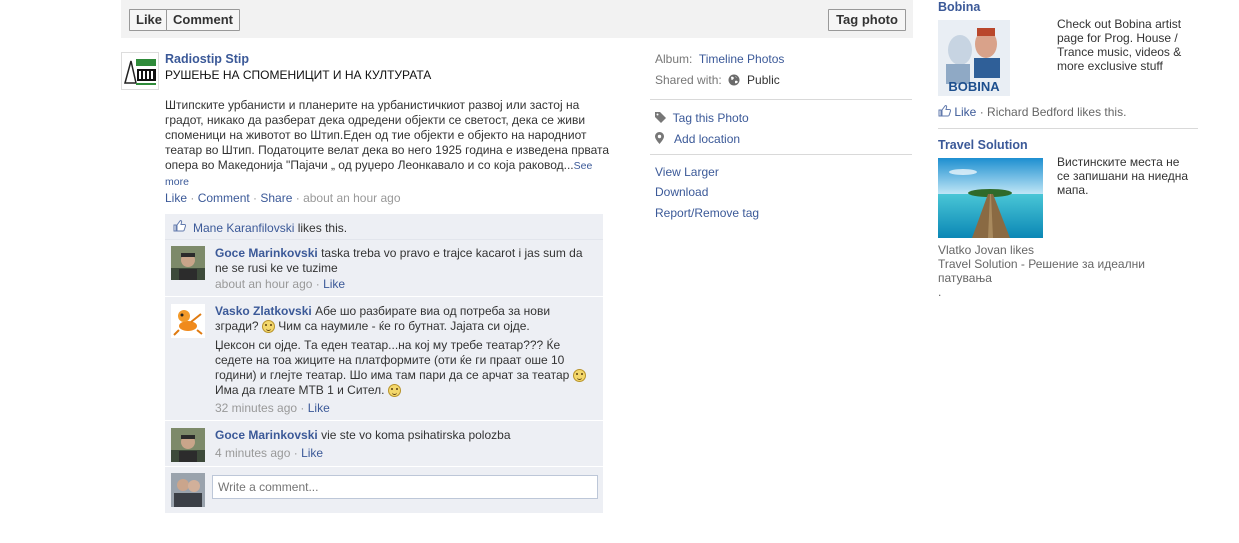 Image resolution: width=1239 pixels, height=543 pixels. Describe the element at coordinates (983, 145) in the screenshot. I see `ad-travel-title: Travel Solution` at that location.